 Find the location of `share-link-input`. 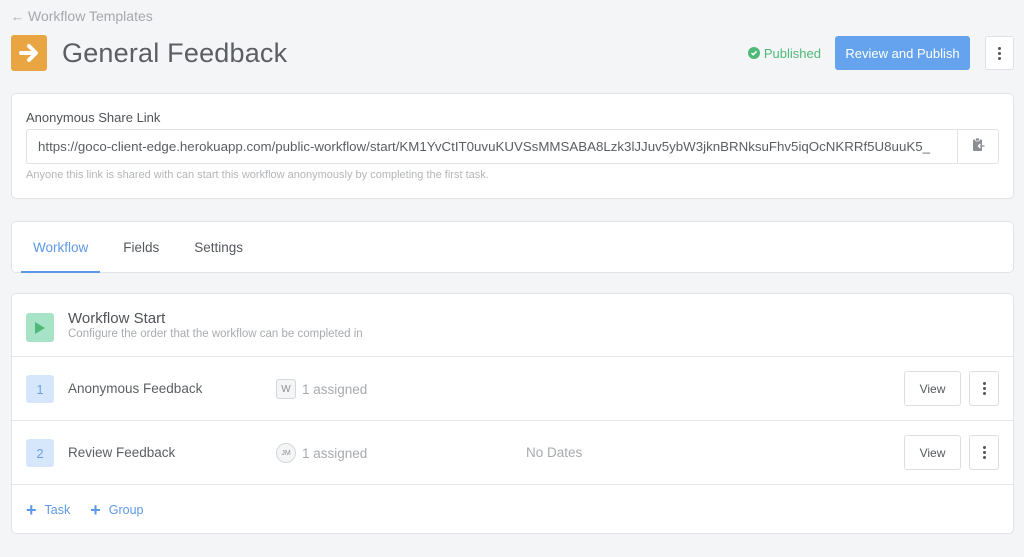

share-link-input is located at coordinates (491, 146).